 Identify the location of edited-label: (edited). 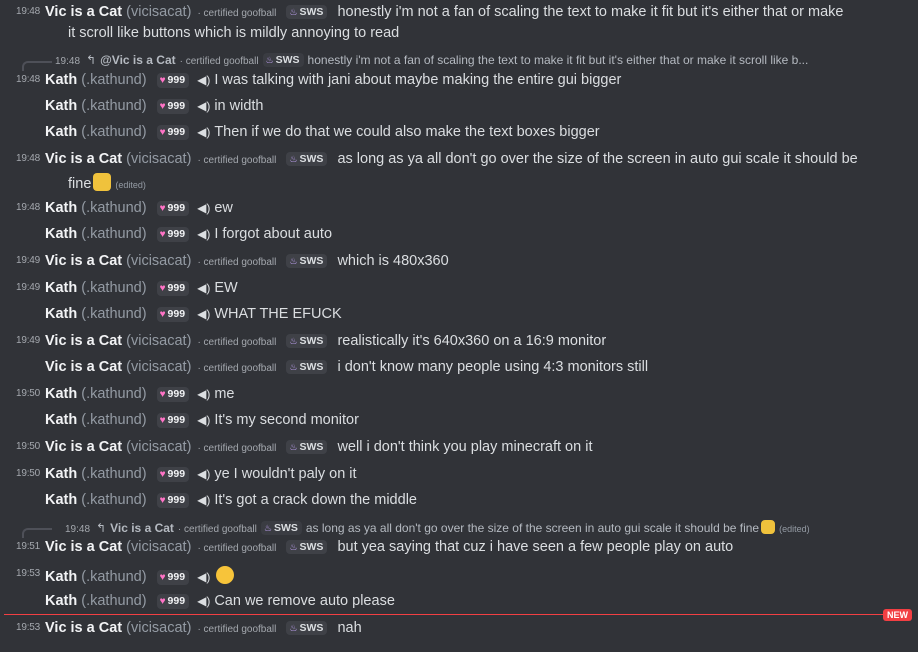
(130, 185).